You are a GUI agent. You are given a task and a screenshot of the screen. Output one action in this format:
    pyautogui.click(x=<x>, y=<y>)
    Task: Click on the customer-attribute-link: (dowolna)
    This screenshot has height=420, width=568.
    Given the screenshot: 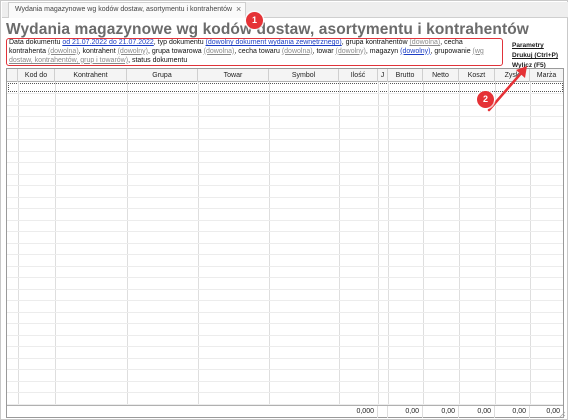 What is the action you would take?
    pyautogui.click(x=63, y=51)
    